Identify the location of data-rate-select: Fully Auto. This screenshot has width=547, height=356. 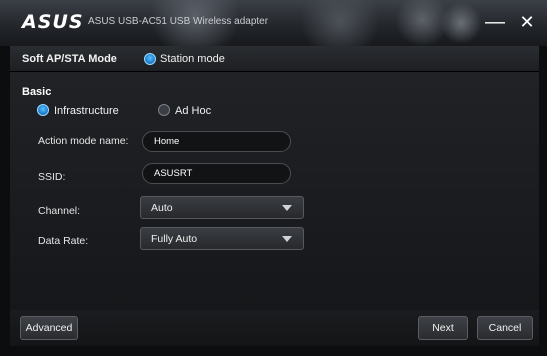
(222, 238).